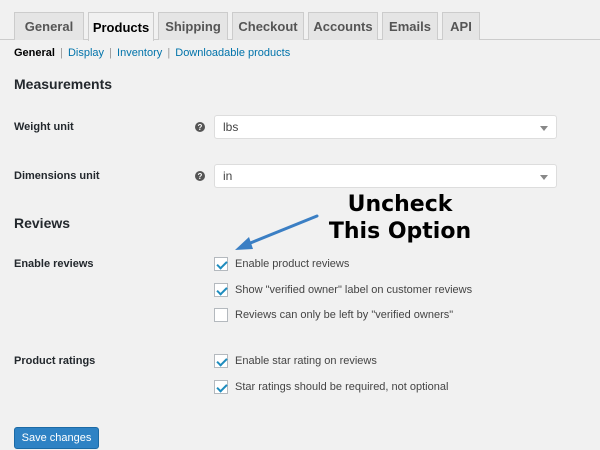 The image size is (600, 450). What do you see at coordinates (410, 26) in the screenshot?
I see `tab-emails: Emails` at bounding box center [410, 26].